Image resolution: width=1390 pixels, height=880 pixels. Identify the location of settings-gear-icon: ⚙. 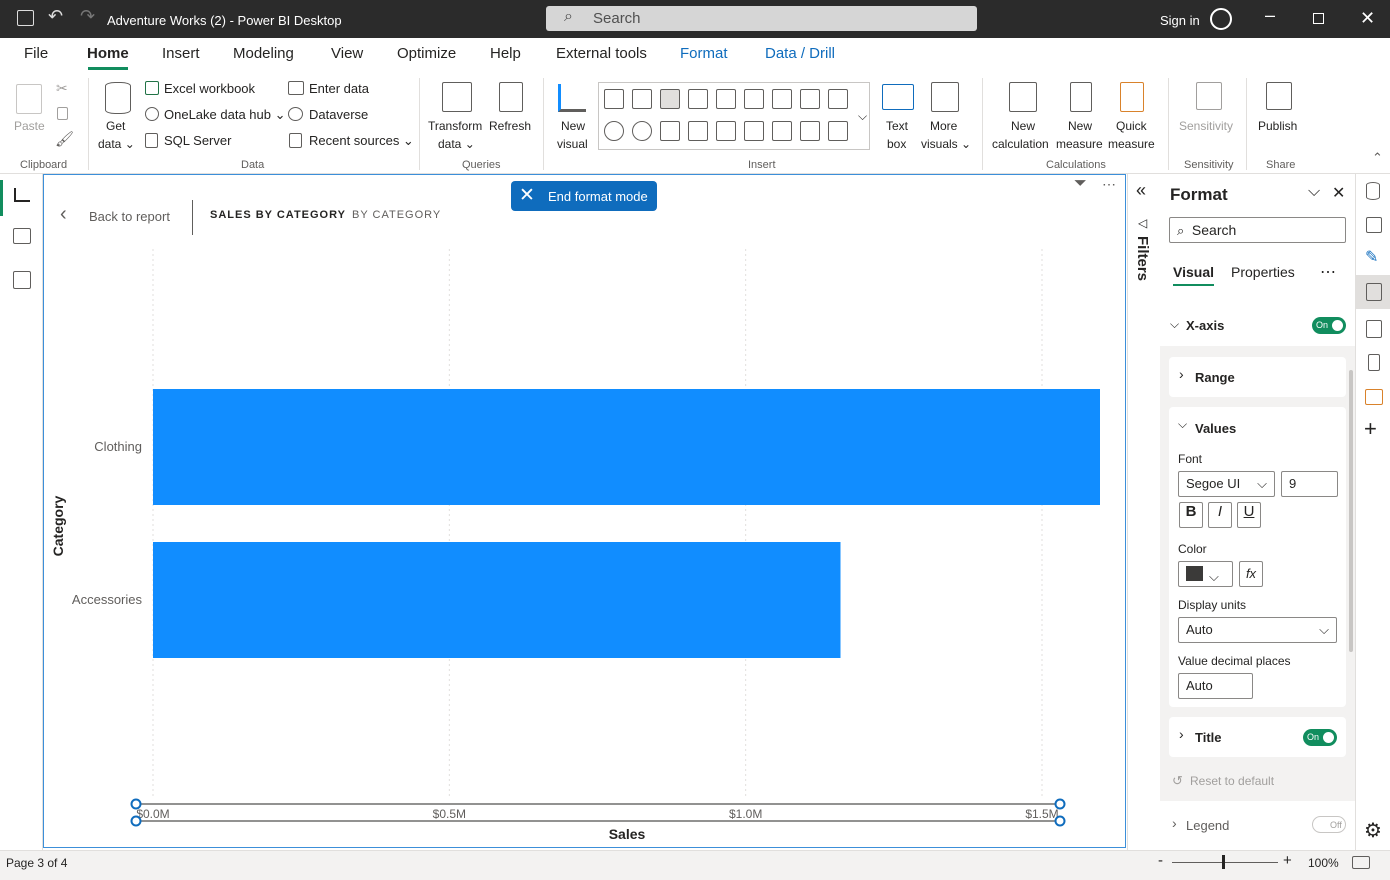
(1373, 830).